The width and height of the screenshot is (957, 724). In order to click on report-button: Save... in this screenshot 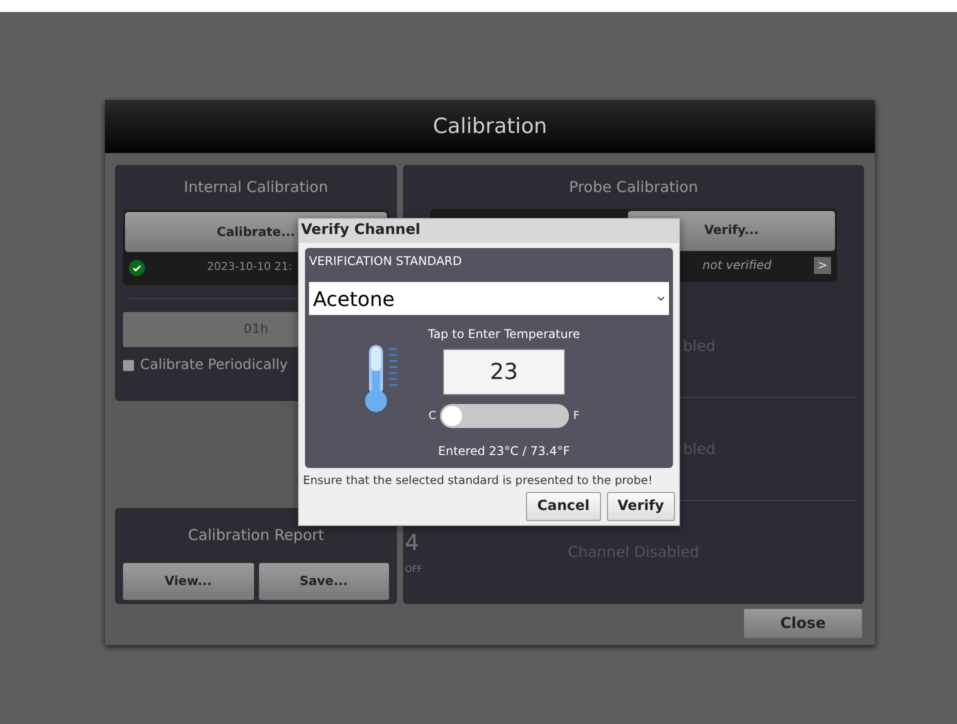, I will do `click(323, 581)`.